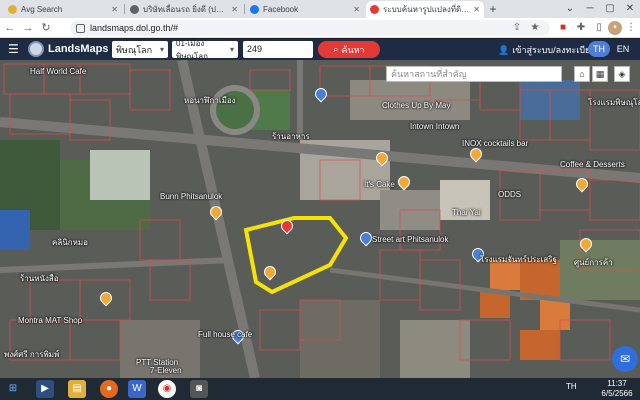  Describe the element at coordinates (353, 49) in the screenshot. I see `search-button-label: ค้นหา` at that location.